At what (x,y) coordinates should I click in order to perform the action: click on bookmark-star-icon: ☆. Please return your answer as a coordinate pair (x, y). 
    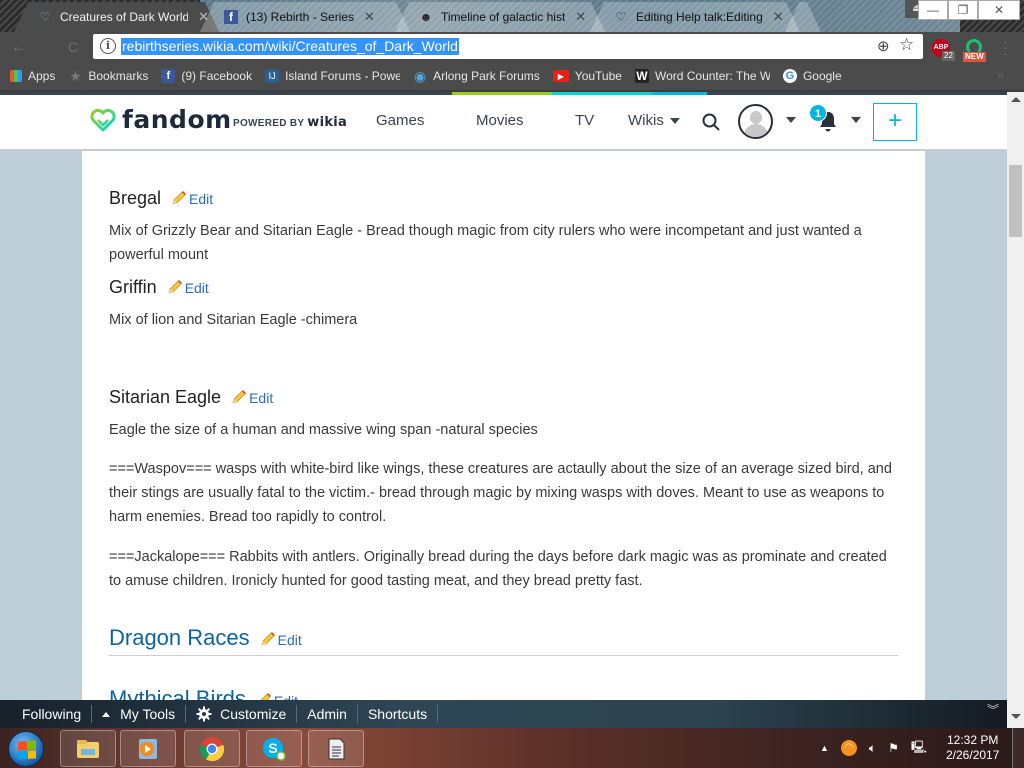
    Looking at the image, I should click on (906, 45).